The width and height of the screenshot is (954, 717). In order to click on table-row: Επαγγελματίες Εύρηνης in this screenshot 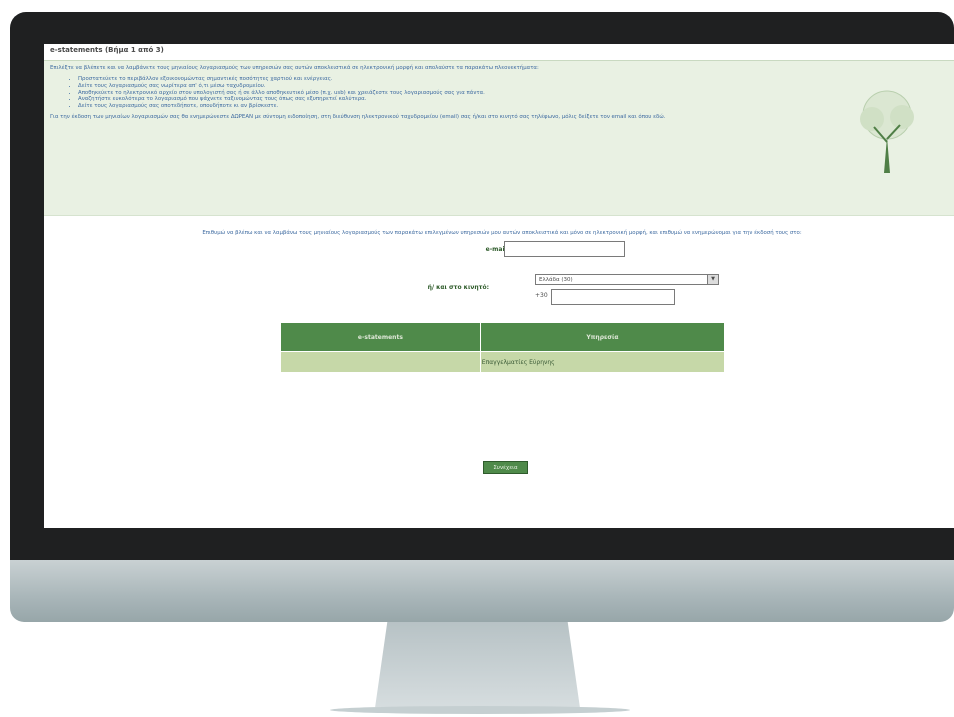, I will do `click(503, 362)`.